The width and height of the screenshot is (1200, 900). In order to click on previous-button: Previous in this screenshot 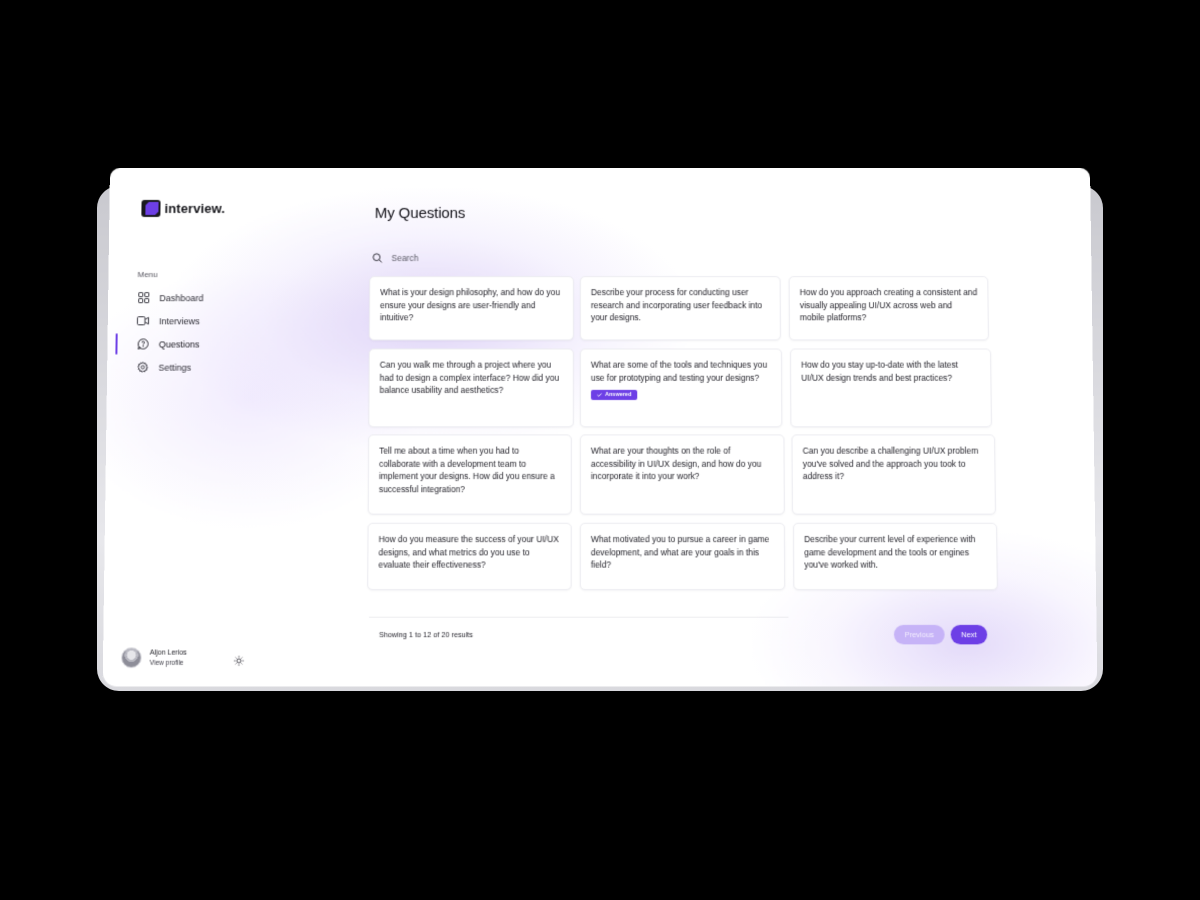, I will do `click(919, 634)`.